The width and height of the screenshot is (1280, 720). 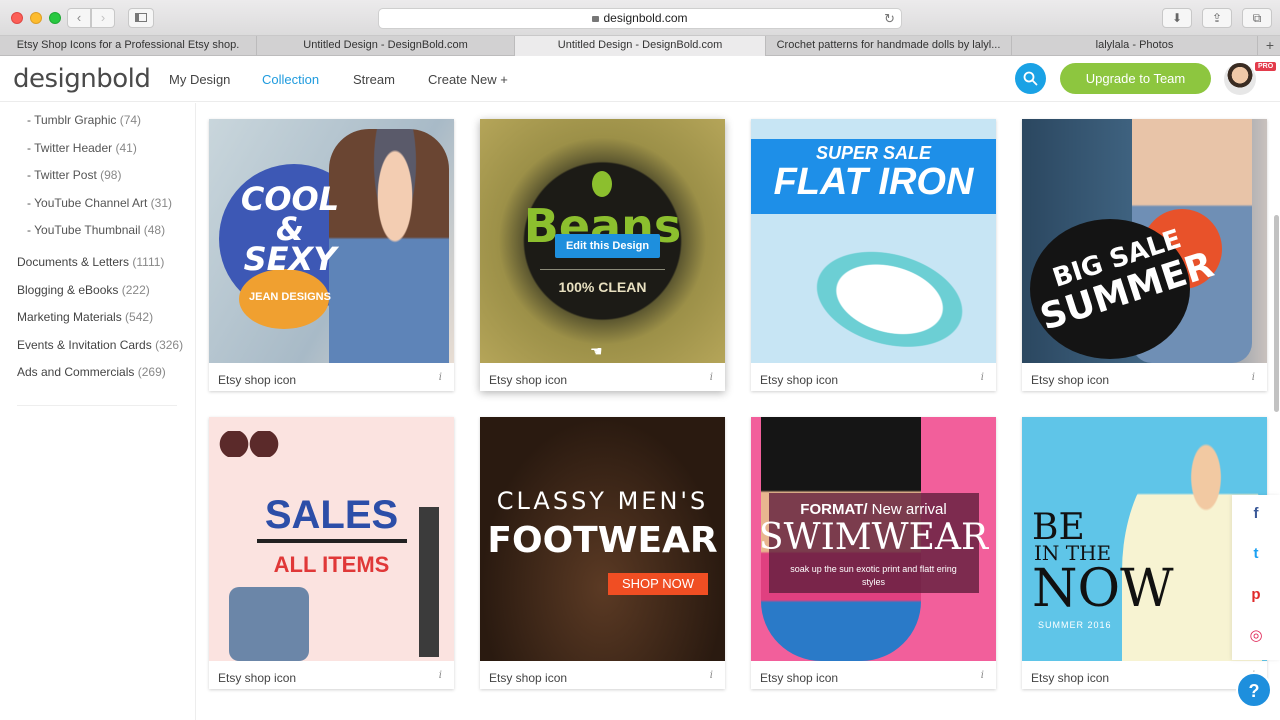 What do you see at coordinates (1144, 241) in the screenshot?
I see `design-thumbnail: BIG SALE SUMMER` at bounding box center [1144, 241].